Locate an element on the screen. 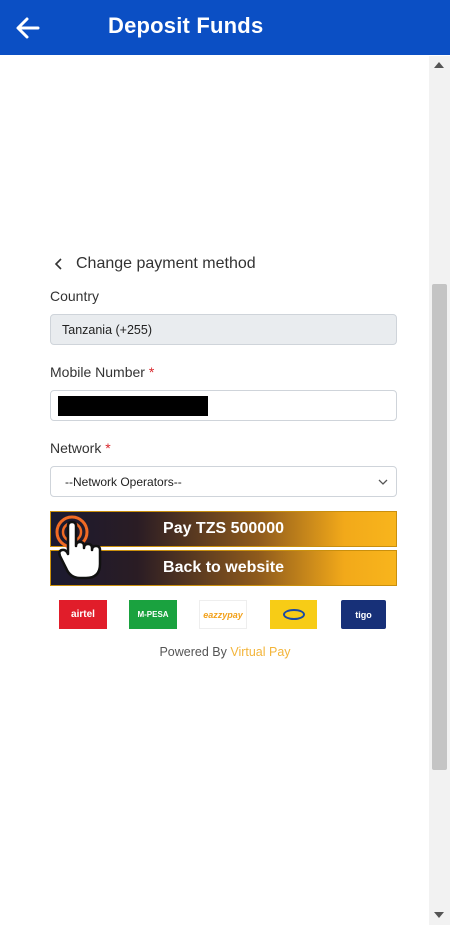 This screenshot has height=925, width=450. tigo-logo-text: tigo is located at coordinates (363, 614).